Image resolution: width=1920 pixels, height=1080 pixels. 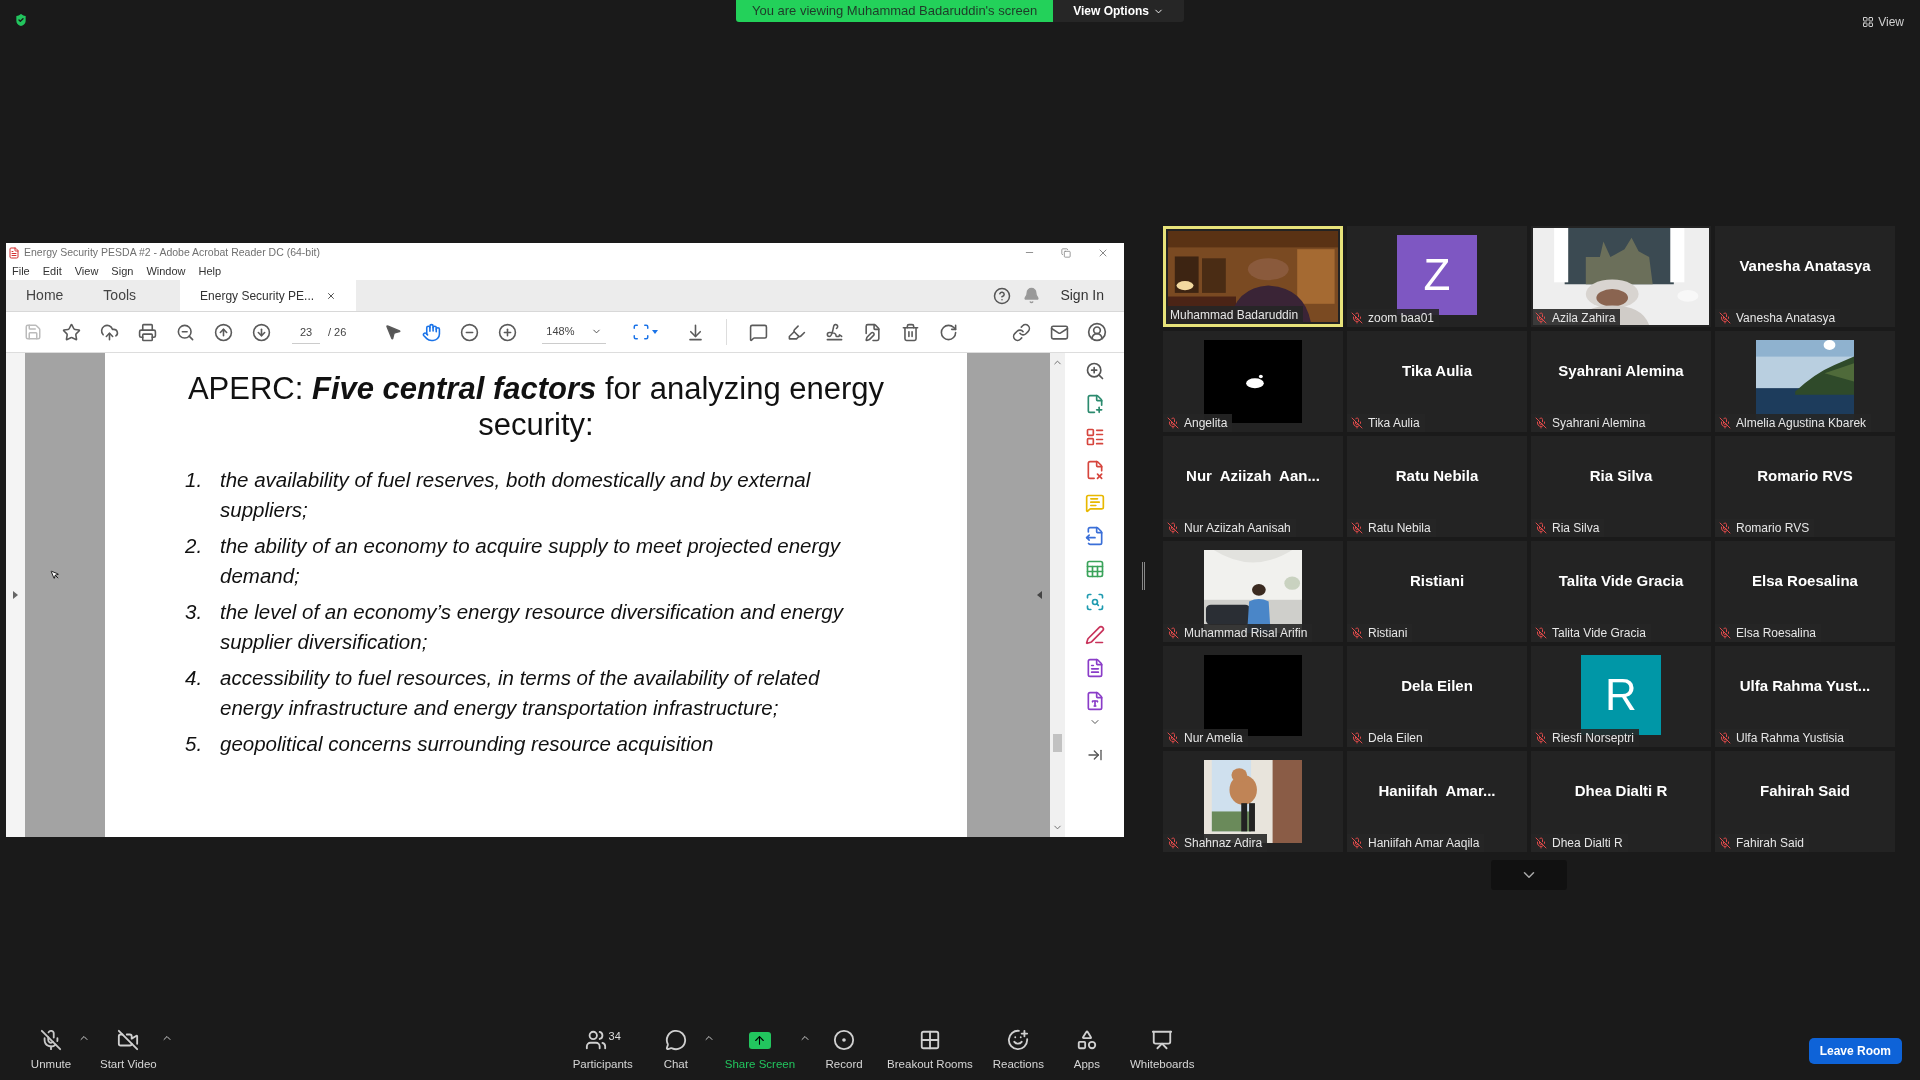 I want to click on toolbar-button: Unmute, so click(x=51, y=1051).